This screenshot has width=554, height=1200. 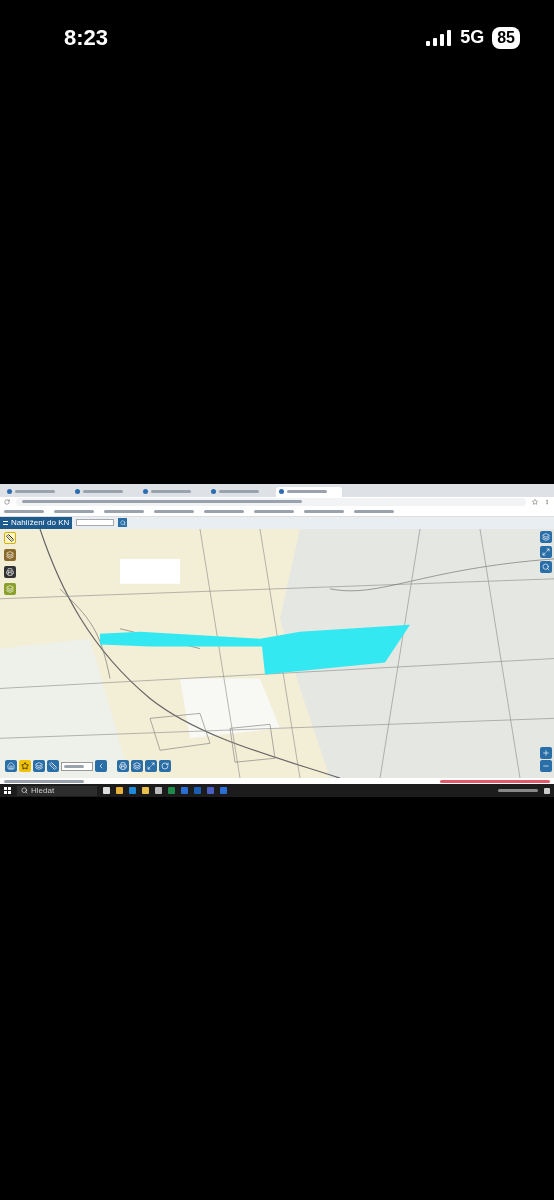 I want to click on address-bar, so click(x=271, y=501).